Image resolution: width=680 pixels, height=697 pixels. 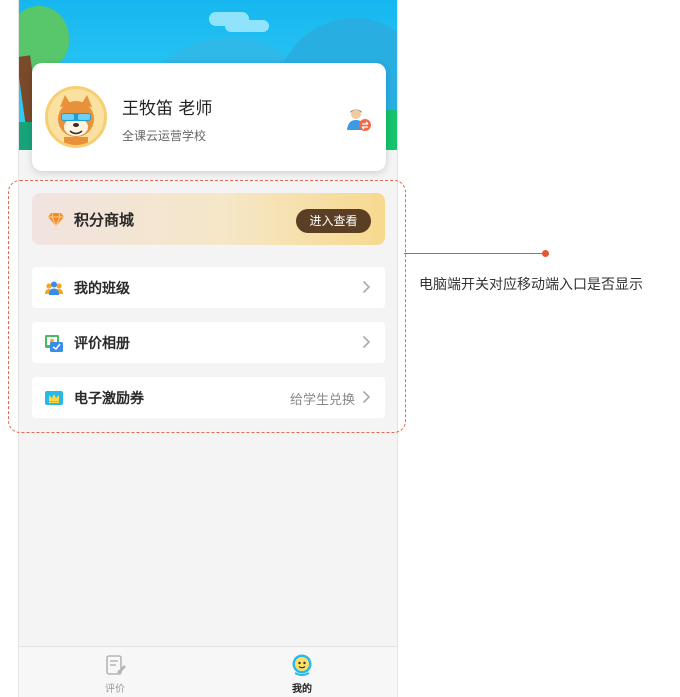 What do you see at coordinates (164, 136) in the screenshot?
I see `school-name: 全课云运营学校` at bounding box center [164, 136].